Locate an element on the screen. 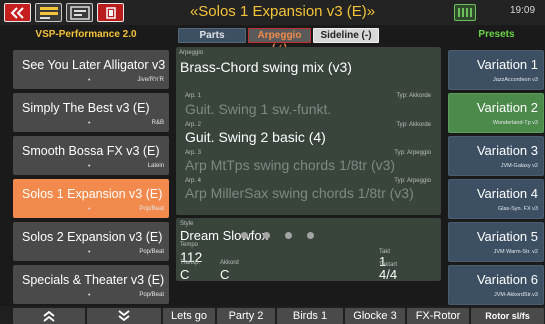  double-chevron-down-icon is located at coordinates (124, 316).